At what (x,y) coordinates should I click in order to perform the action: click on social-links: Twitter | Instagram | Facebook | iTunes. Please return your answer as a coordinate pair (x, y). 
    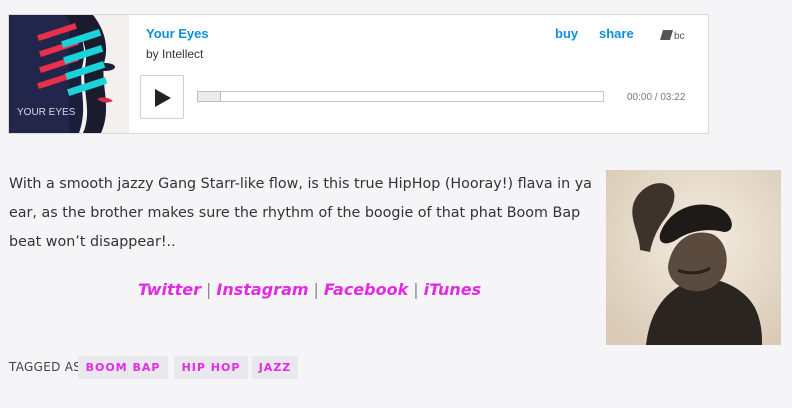
    Looking at the image, I should click on (309, 289).